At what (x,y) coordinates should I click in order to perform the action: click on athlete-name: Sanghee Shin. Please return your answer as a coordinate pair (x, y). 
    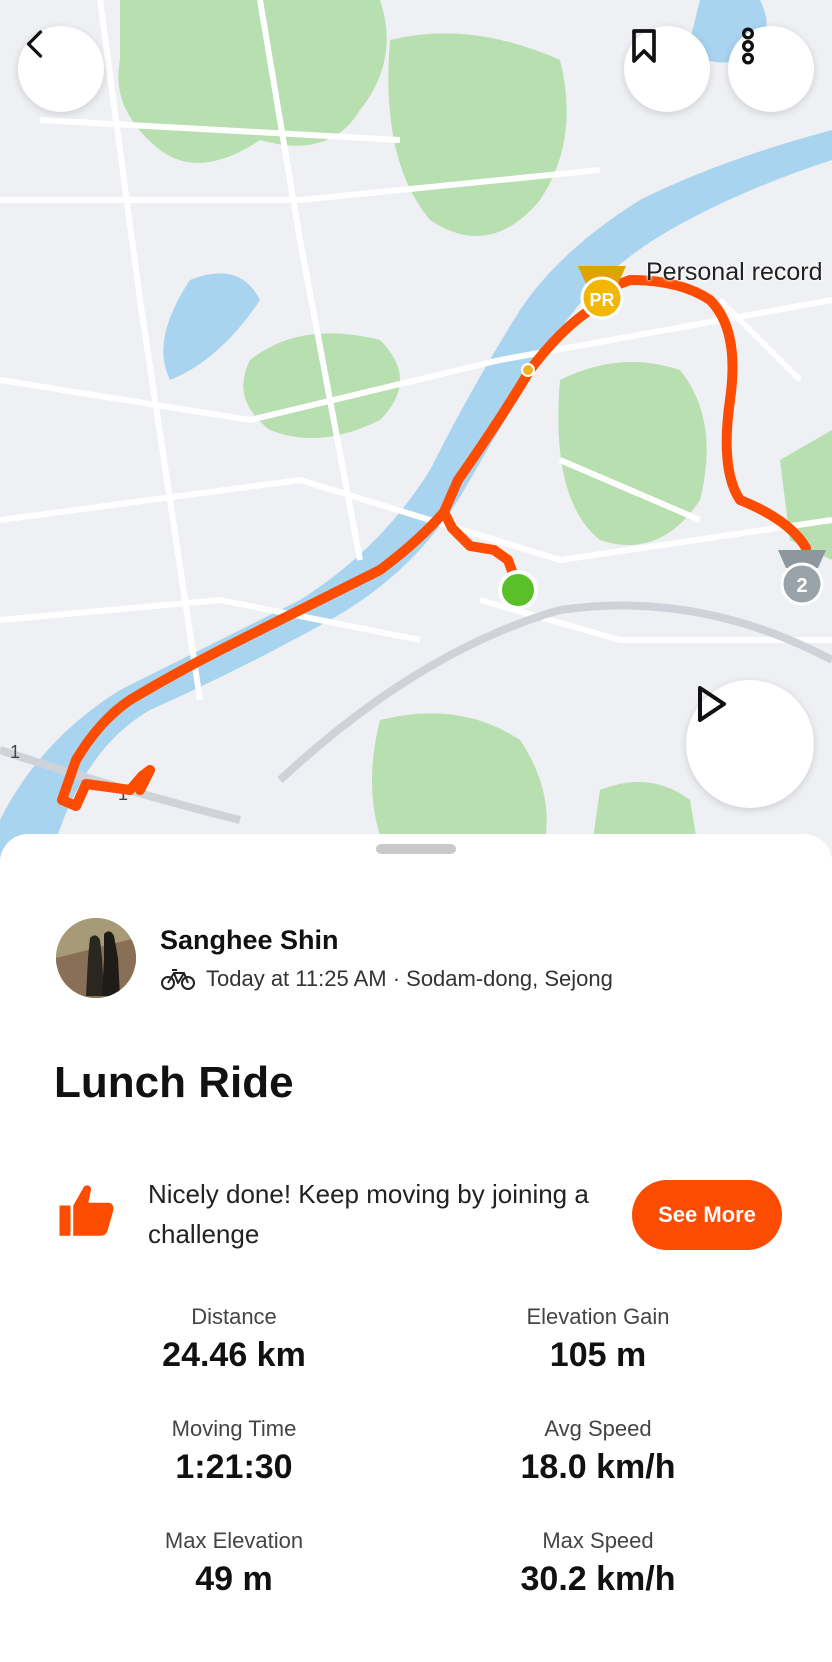
    Looking at the image, I should click on (386, 940).